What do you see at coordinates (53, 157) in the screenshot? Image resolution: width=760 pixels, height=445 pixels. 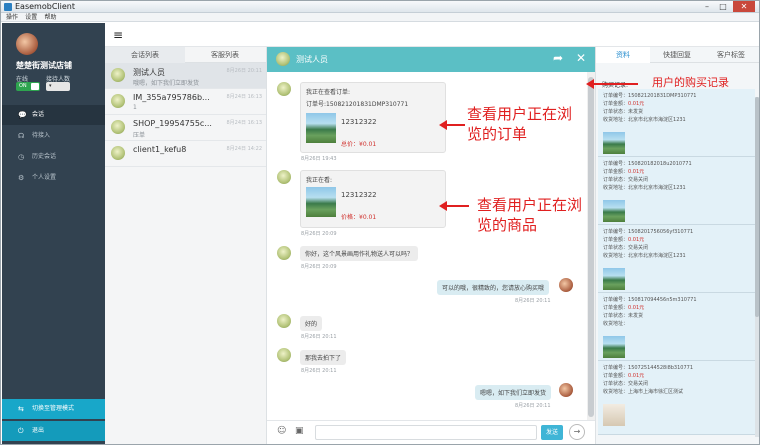 I see `nav-history: ◷ 历史会话` at bounding box center [53, 157].